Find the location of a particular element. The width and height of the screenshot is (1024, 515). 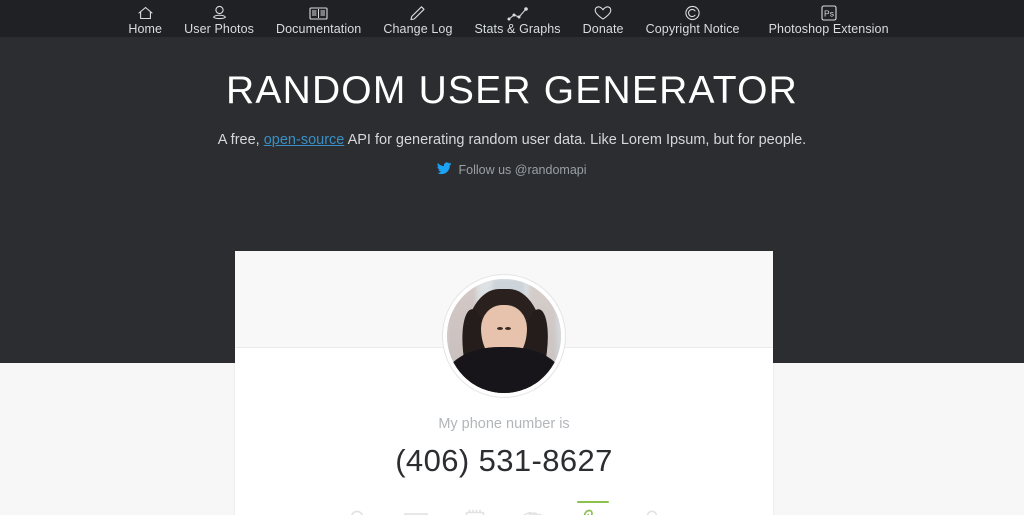

calendar-icon is located at coordinates (475, 511).